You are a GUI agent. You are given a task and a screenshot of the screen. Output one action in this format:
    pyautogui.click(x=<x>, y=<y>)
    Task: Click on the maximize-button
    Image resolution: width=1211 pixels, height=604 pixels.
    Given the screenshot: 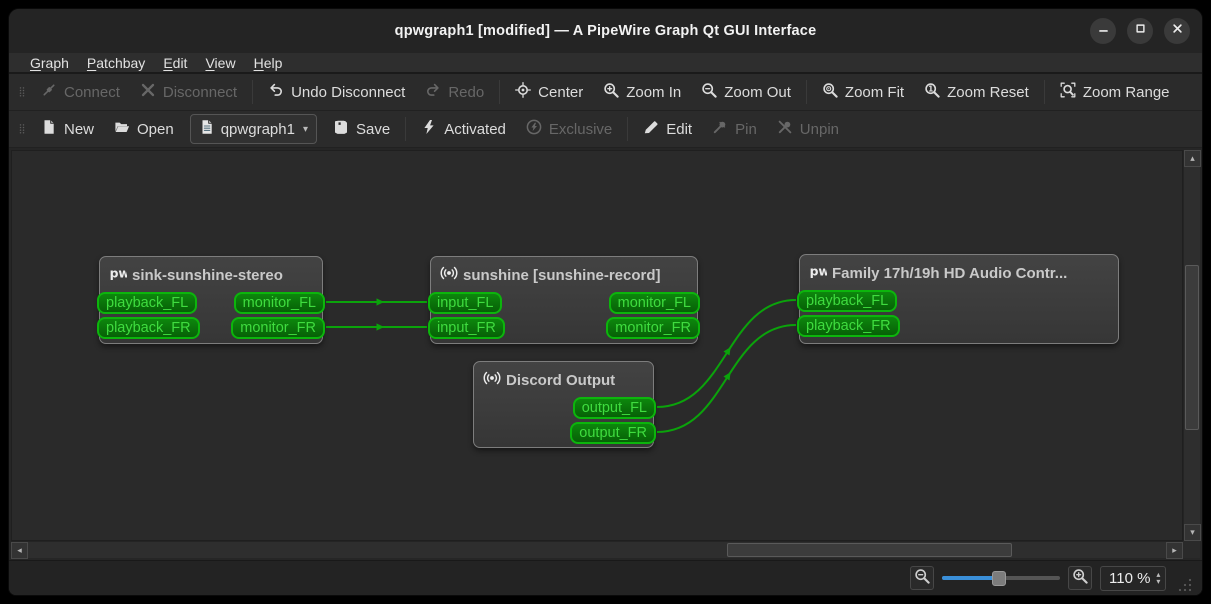 What is the action you would take?
    pyautogui.click(x=1140, y=31)
    